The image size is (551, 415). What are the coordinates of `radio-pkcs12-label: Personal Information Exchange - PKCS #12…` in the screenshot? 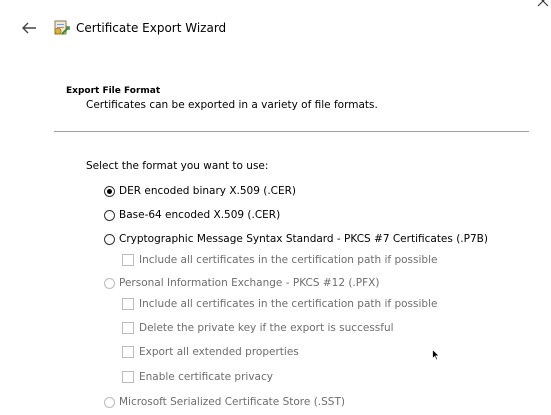 It's located at (249, 283).